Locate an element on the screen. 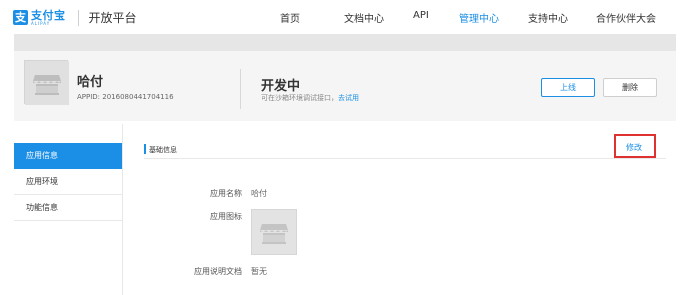 This screenshot has width=690, height=295. delete-button: 删除 is located at coordinates (630, 87).